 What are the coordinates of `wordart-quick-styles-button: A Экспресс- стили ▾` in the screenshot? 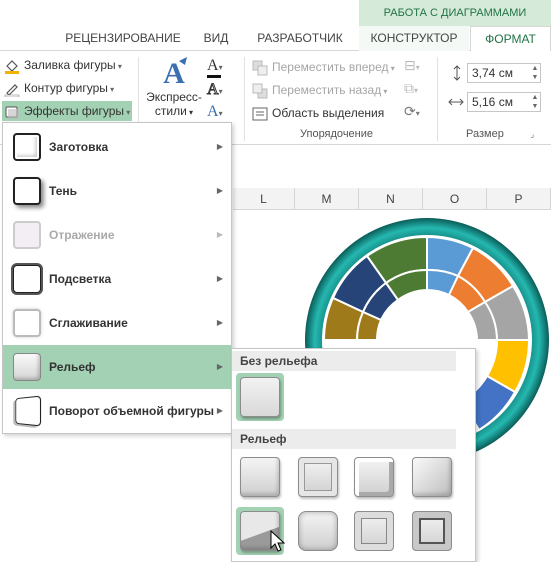 It's located at (174, 90).